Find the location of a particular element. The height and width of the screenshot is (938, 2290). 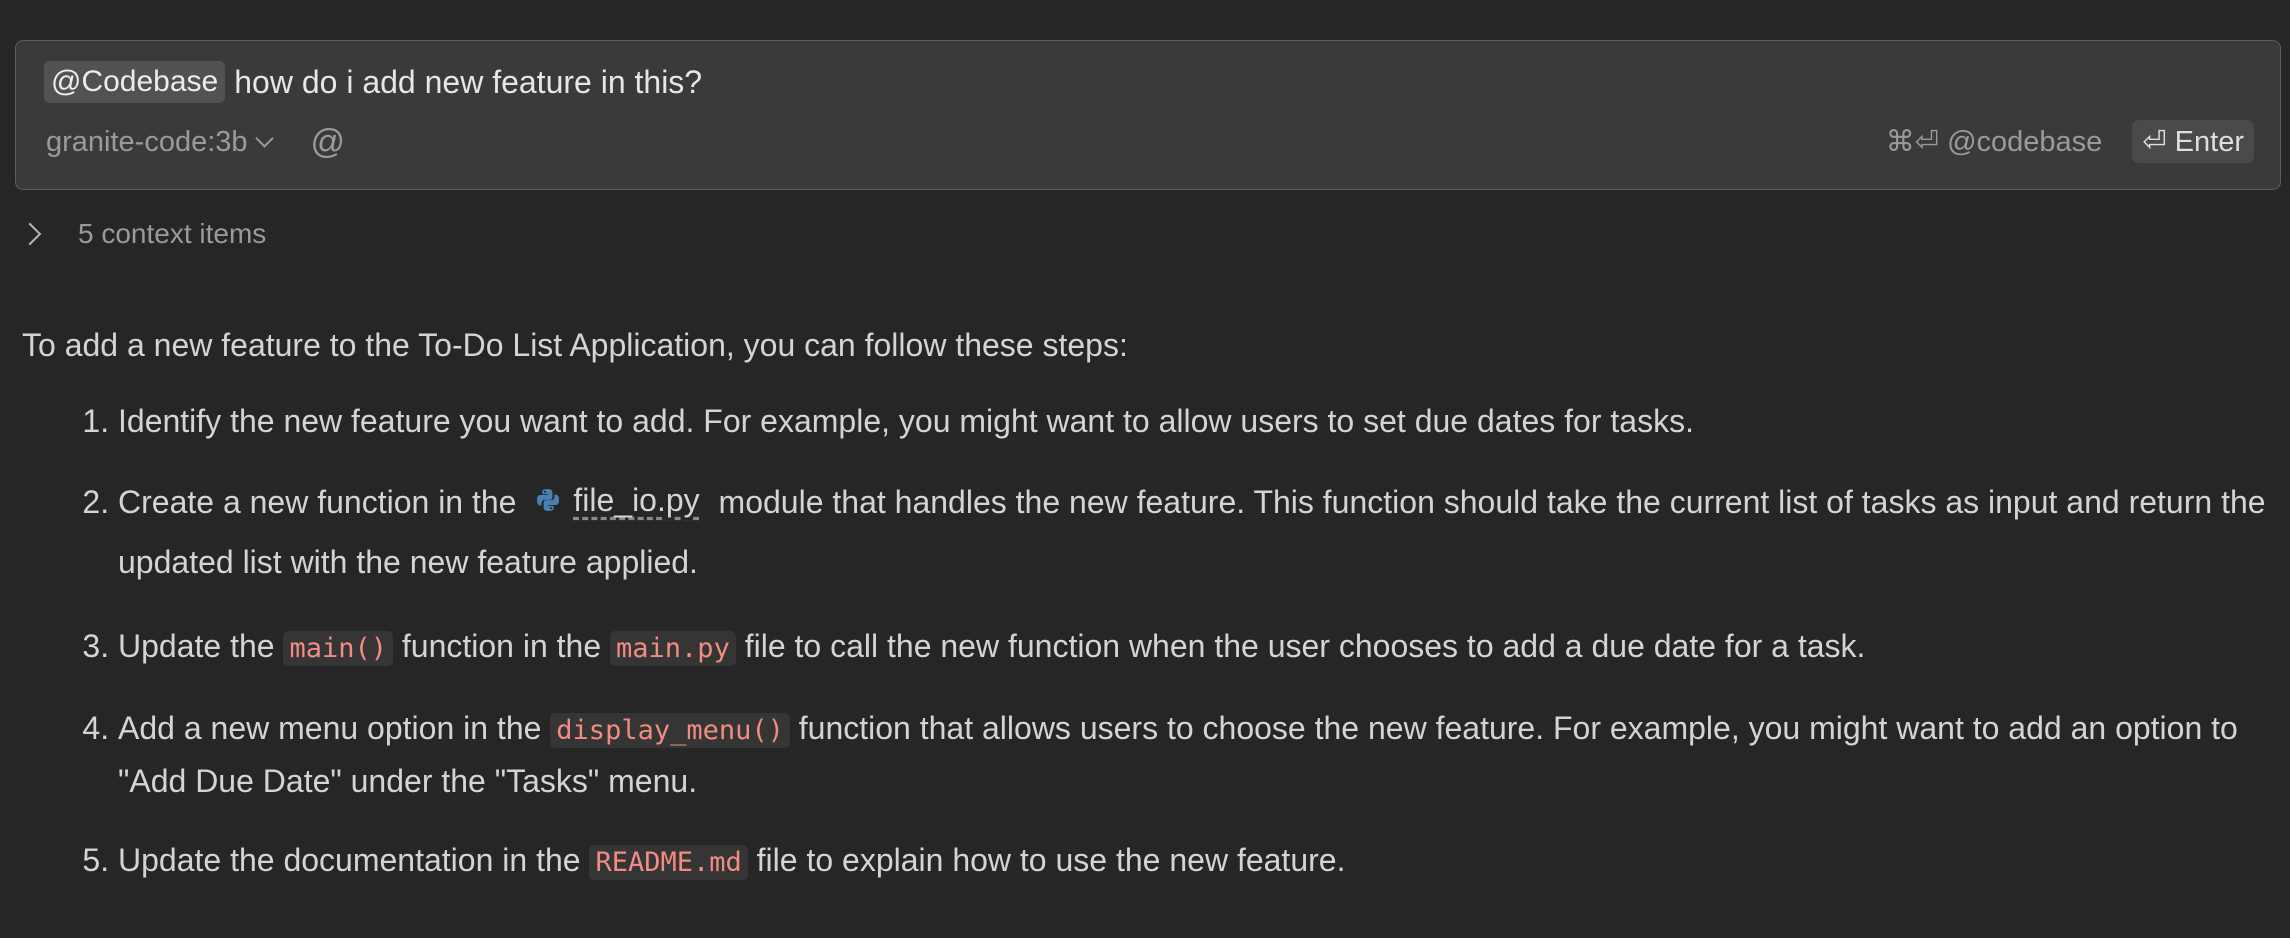

model-selector: granite-code:3b is located at coordinates (160, 142).